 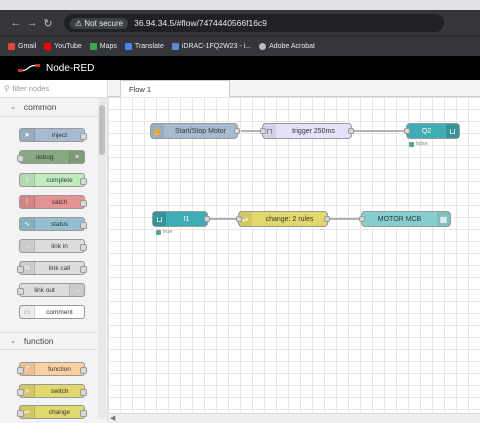 What do you see at coordinates (53, 107) in the screenshot?
I see `category-common-header: ⌄ common` at bounding box center [53, 107].